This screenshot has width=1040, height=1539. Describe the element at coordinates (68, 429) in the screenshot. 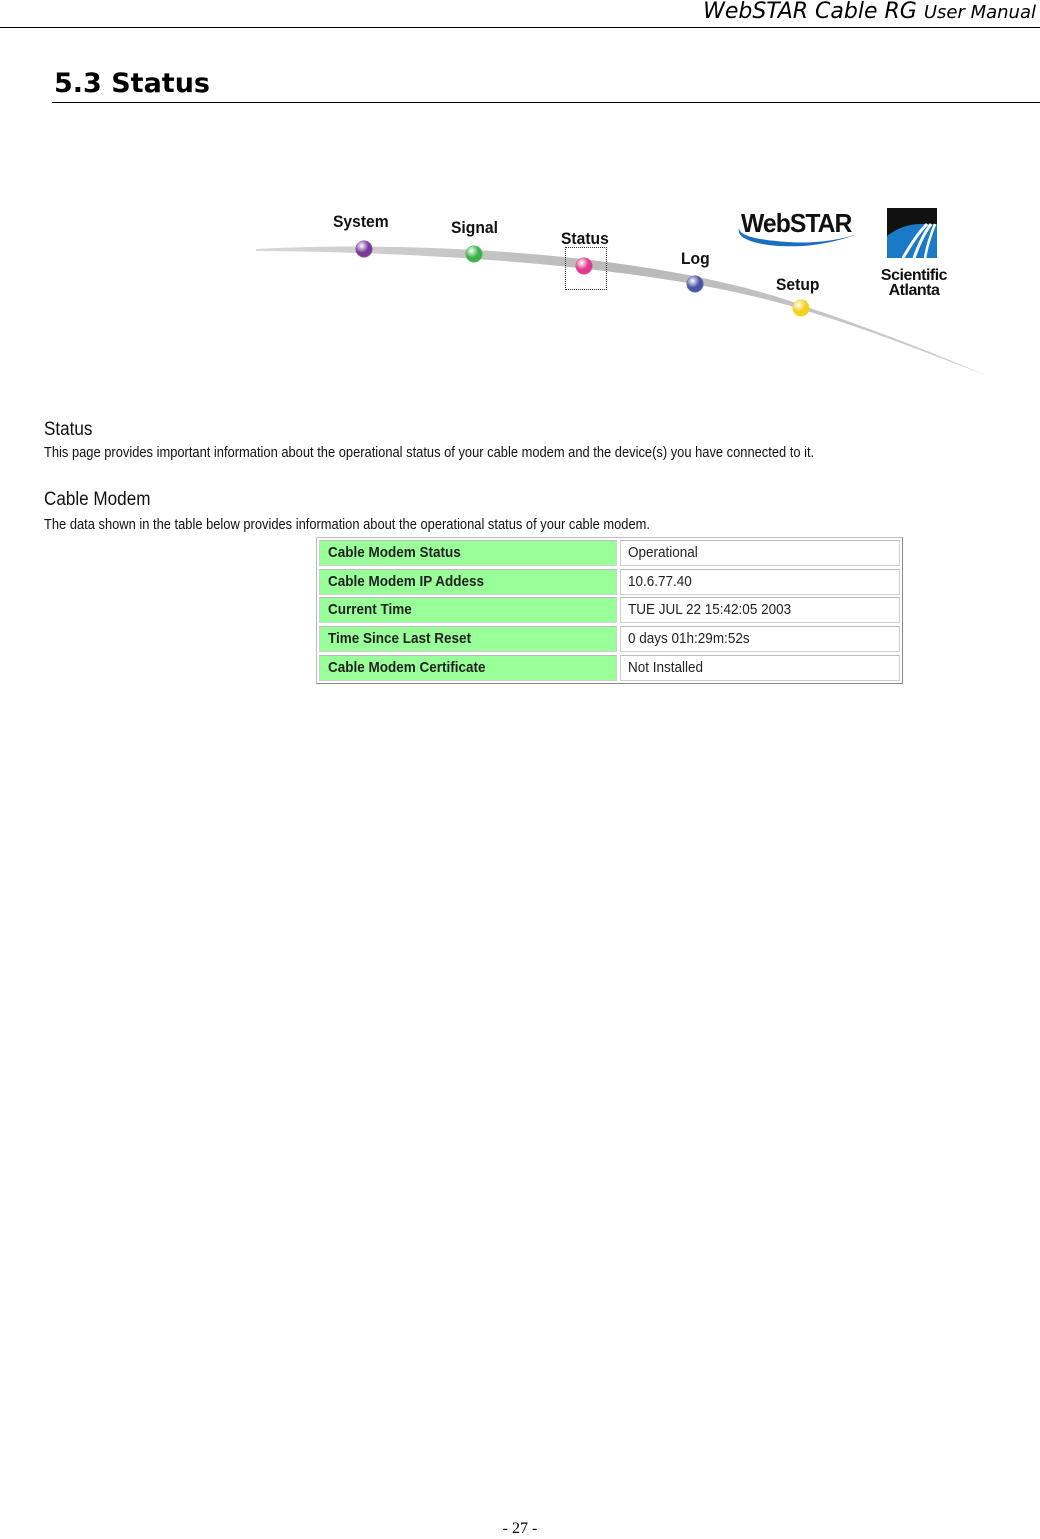

I see `status-heading: Status` at that location.